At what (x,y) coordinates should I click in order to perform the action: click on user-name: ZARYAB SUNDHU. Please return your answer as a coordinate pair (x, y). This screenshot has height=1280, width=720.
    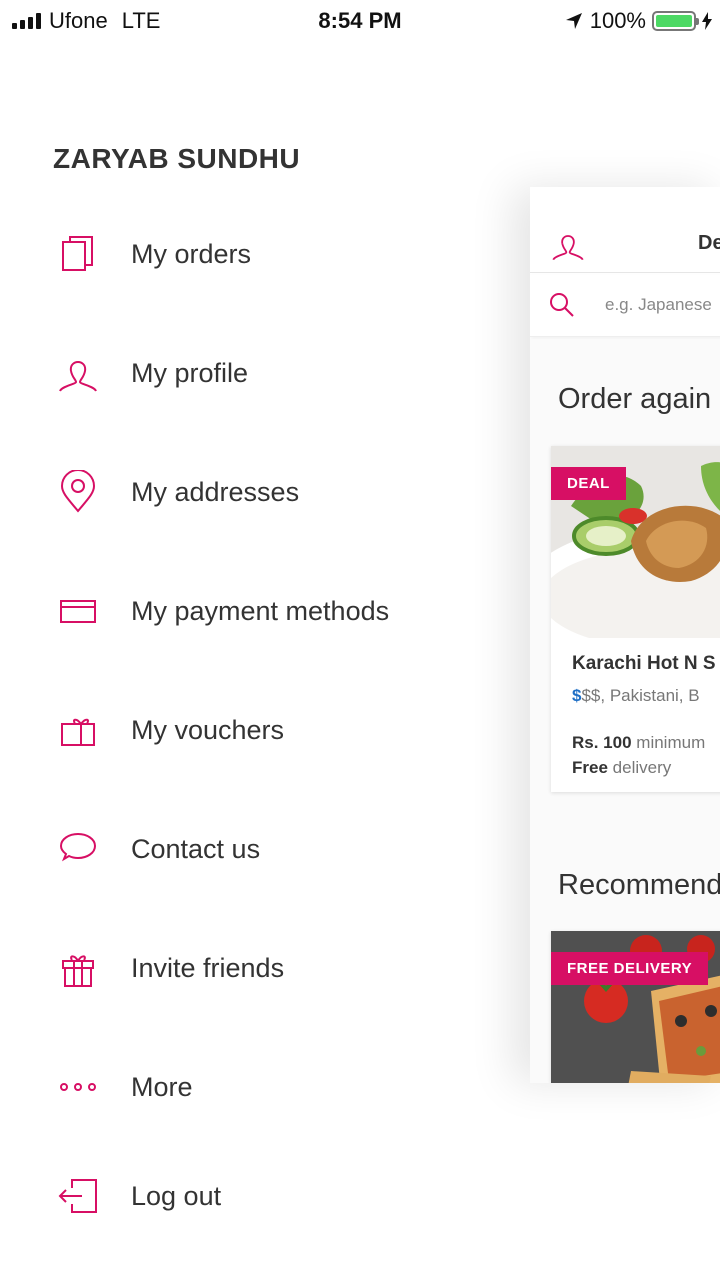
    Looking at the image, I should click on (177, 158).